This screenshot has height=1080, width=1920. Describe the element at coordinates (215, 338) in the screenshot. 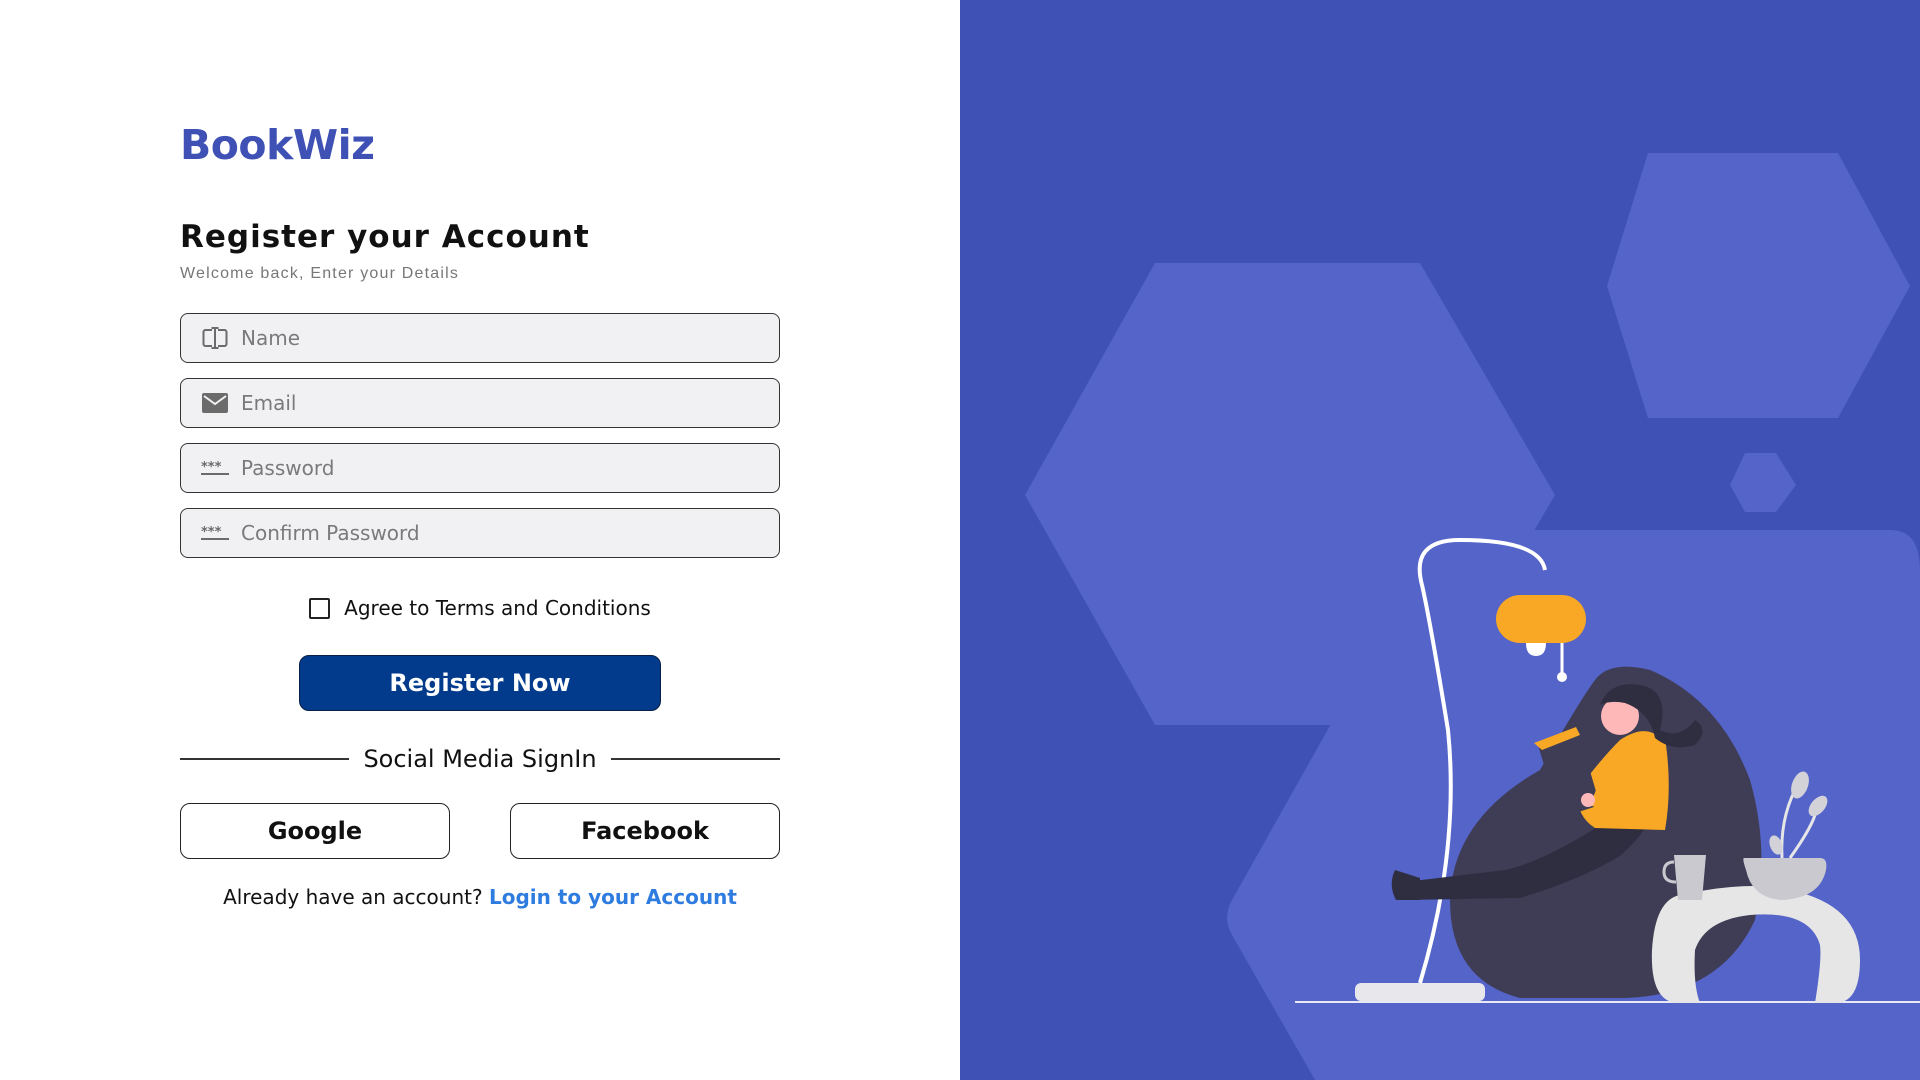

I see `text-cursor-icon` at that location.